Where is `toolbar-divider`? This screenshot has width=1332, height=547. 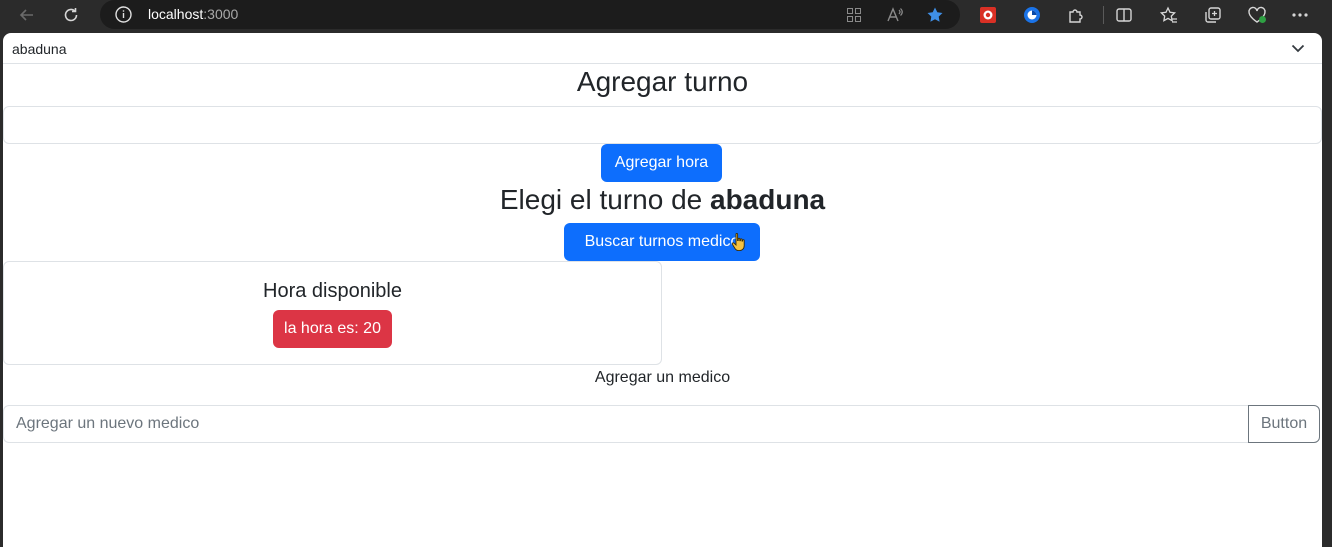 toolbar-divider is located at coordinates (1103, 15).